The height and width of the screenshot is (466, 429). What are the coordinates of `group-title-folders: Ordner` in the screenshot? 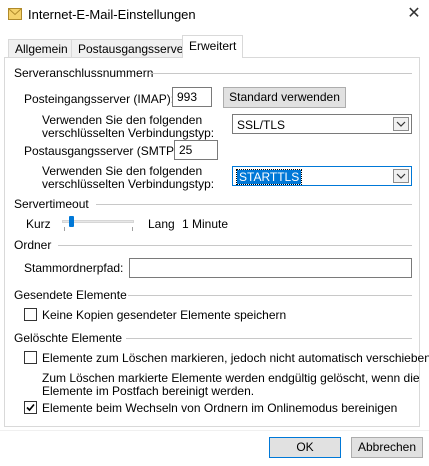 It's located at (33, 245).